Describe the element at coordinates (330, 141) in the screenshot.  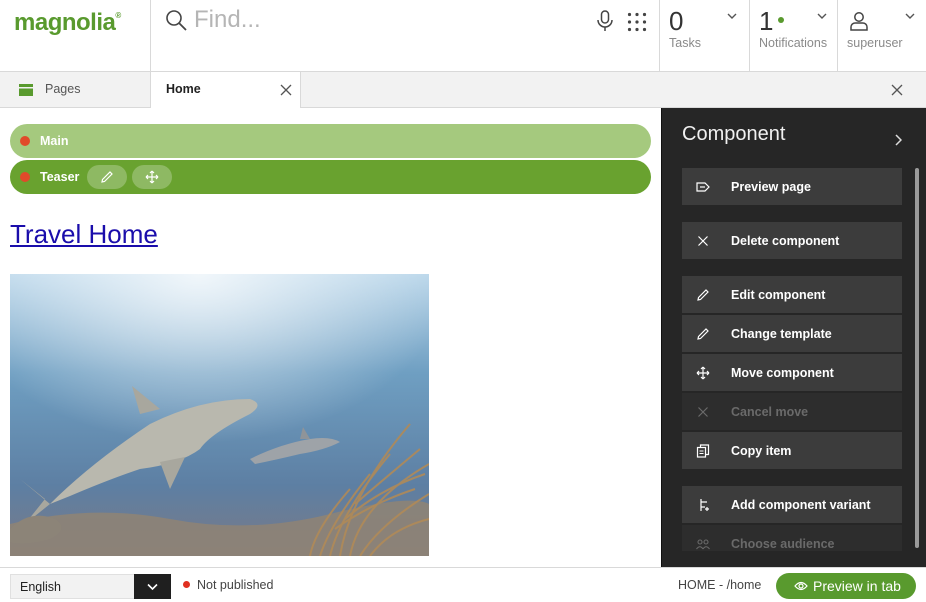
I see `area-bar-main: Main` at that location.